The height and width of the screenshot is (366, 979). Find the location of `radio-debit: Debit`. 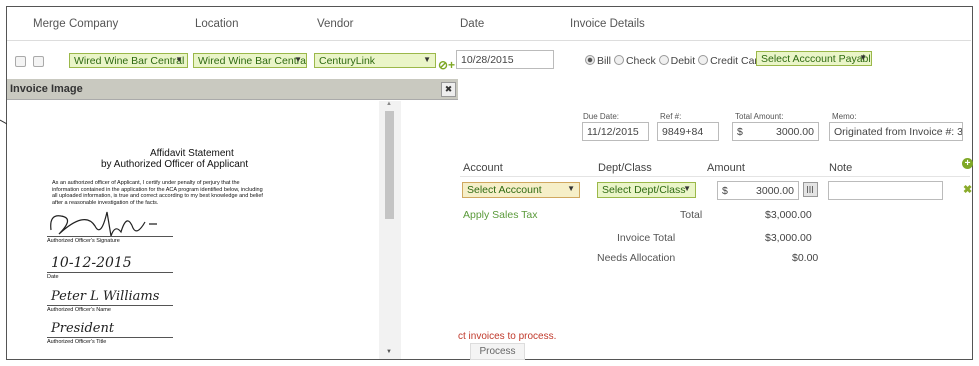

radio-debit: Debit is located at coordinates (676, 61).